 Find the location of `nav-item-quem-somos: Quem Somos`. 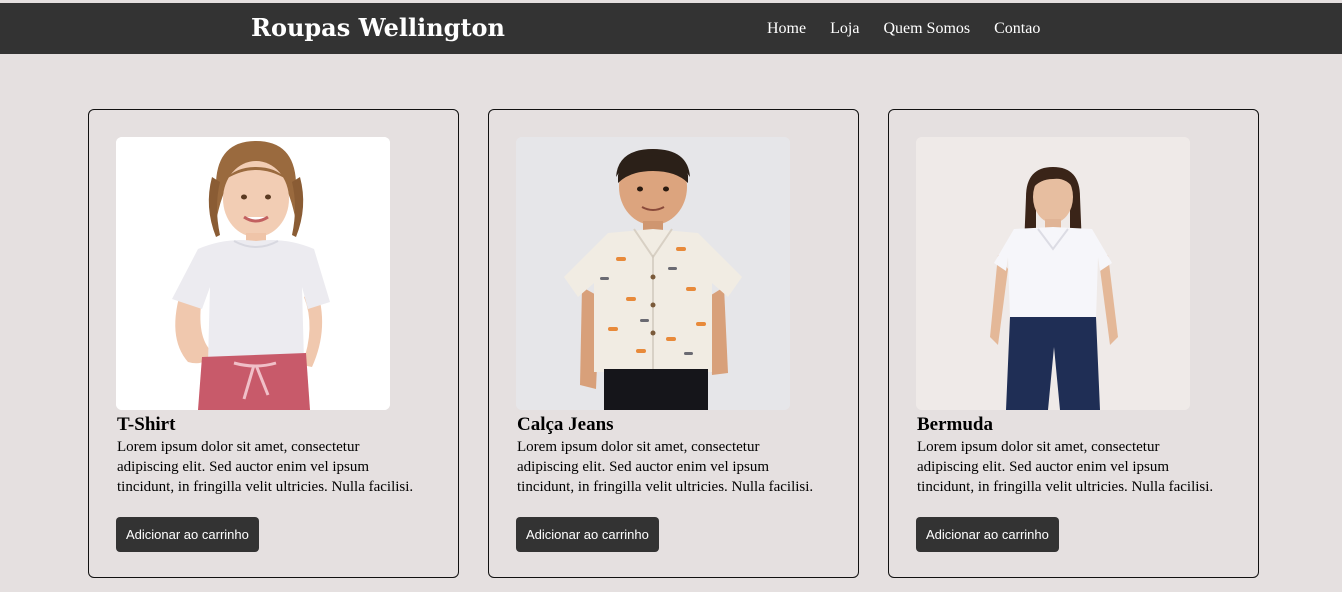

nav-item-quem-somos: Quem Somos is located at coordinates (926, 29).